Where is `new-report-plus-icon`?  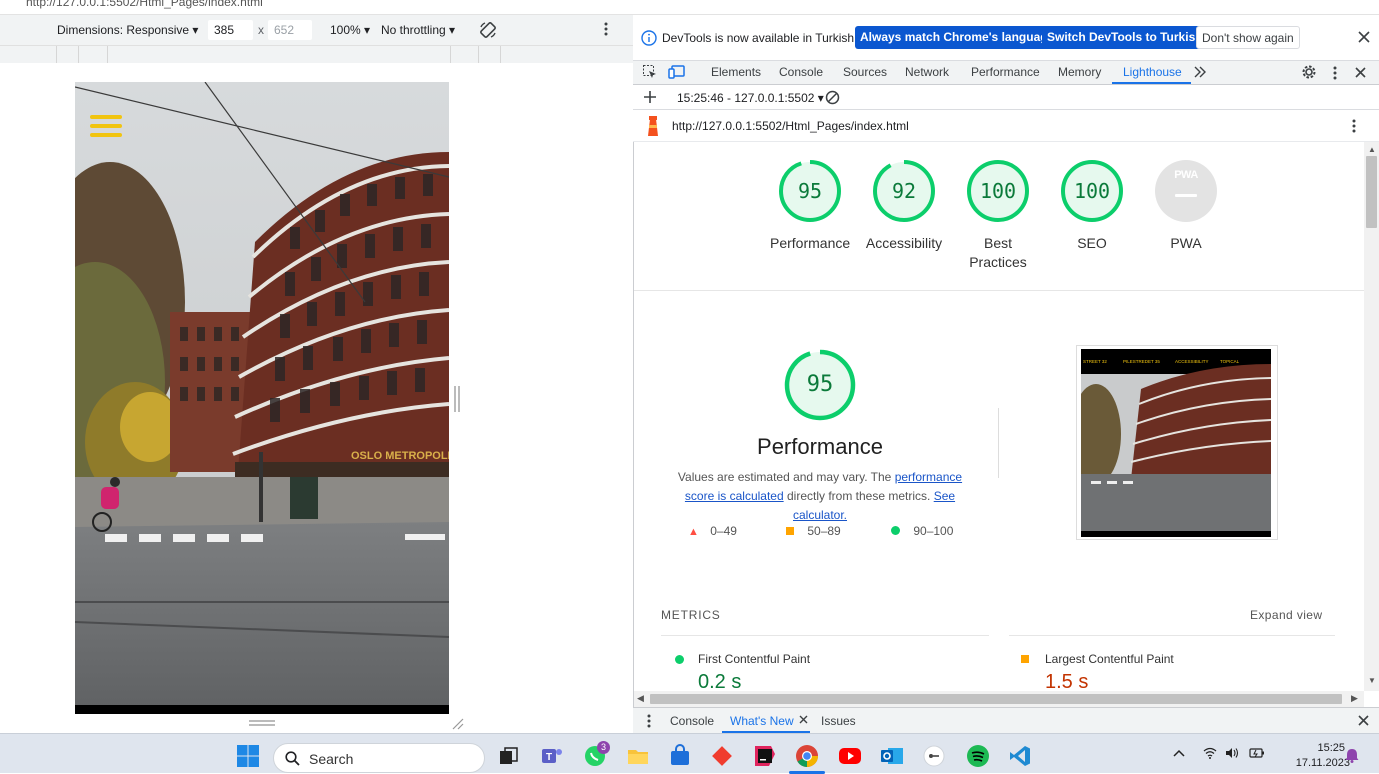 new-report-plus-icon is located at coordinates (650, 97).